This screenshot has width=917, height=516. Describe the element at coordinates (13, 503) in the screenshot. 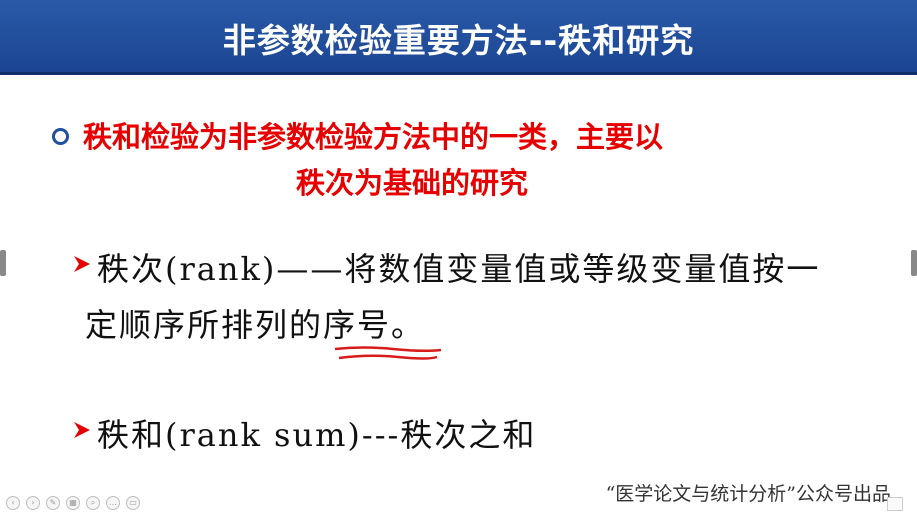

I see `previous-icon: ‹` at that location.